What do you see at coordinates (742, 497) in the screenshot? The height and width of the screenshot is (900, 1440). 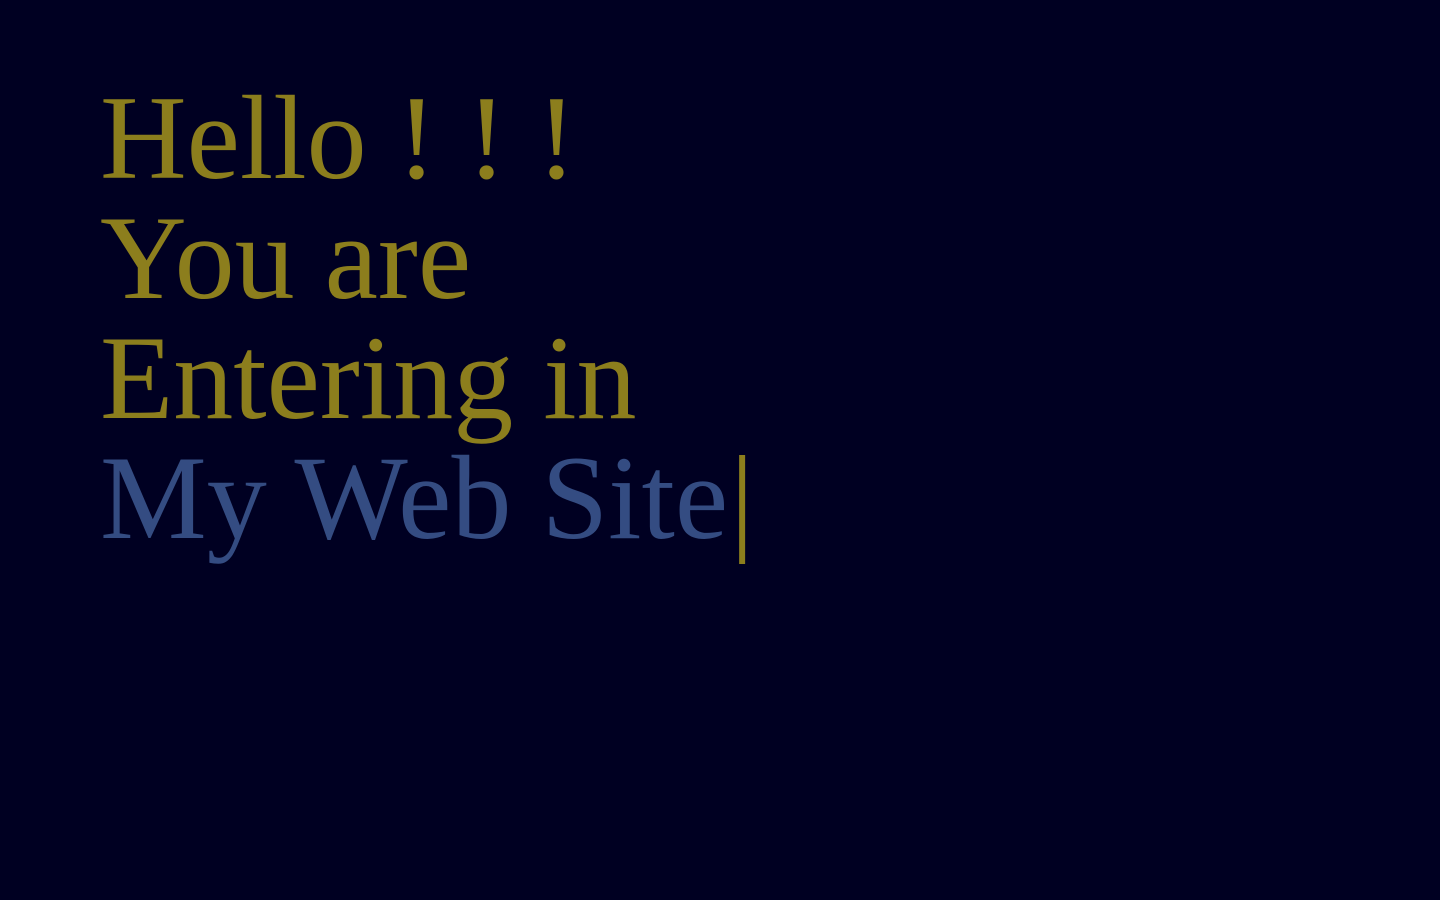 I see `typing-cursor: |` at bounding box center [742, 497].